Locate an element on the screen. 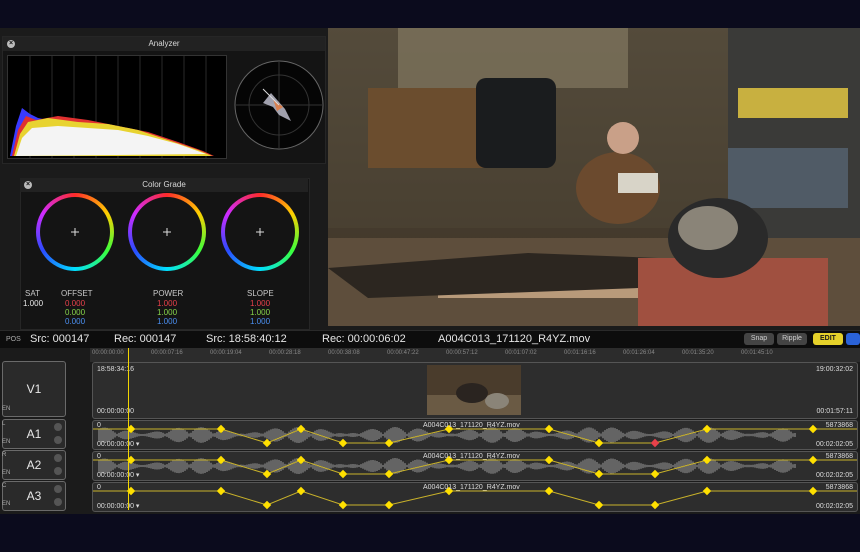 The image size is (860, 552). clip-thumbnail is located at coordinates (474, 390).